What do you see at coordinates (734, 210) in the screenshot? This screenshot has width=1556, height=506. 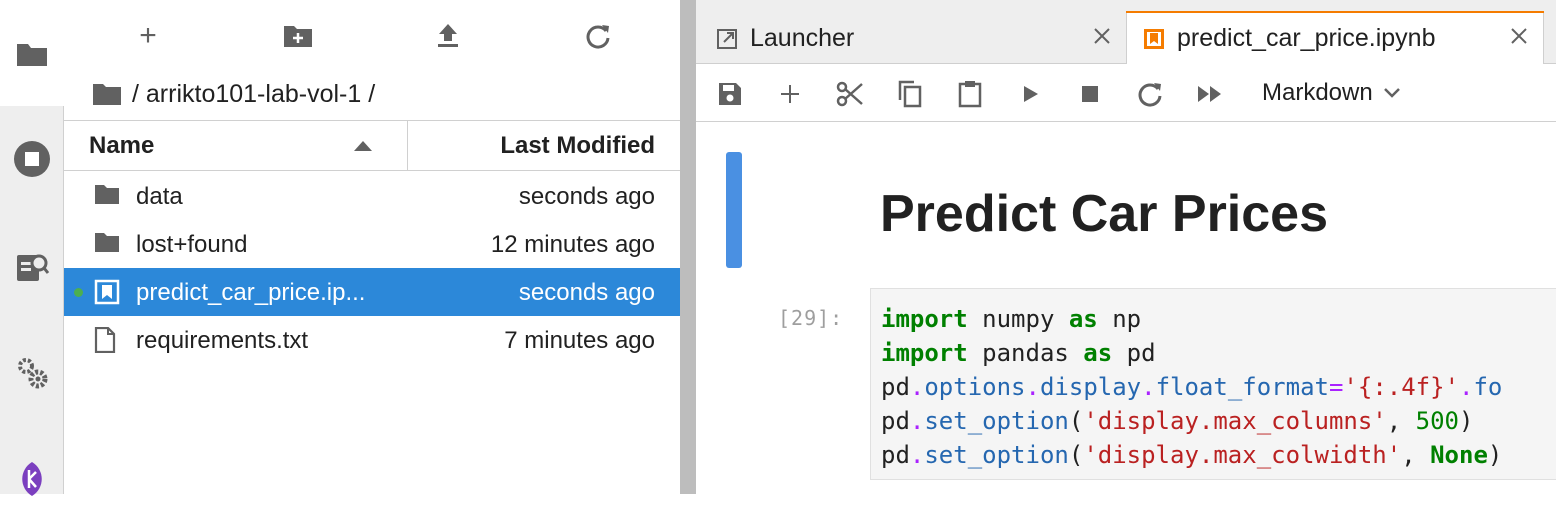 I see `active-cell-indicator` at bounding box center [734, 210].